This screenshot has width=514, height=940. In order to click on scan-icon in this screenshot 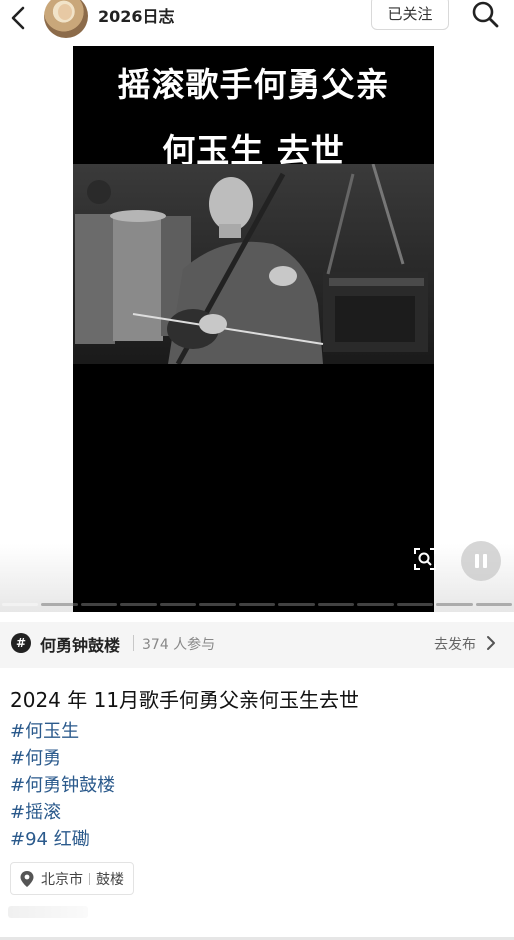, I will do `click(425, 559)`.